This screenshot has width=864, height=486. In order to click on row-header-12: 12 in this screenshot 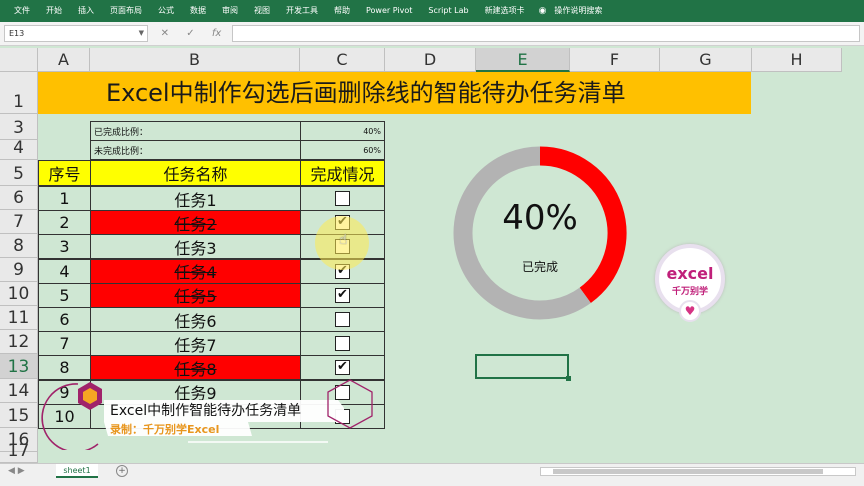, I will do `click(19, 342)`.